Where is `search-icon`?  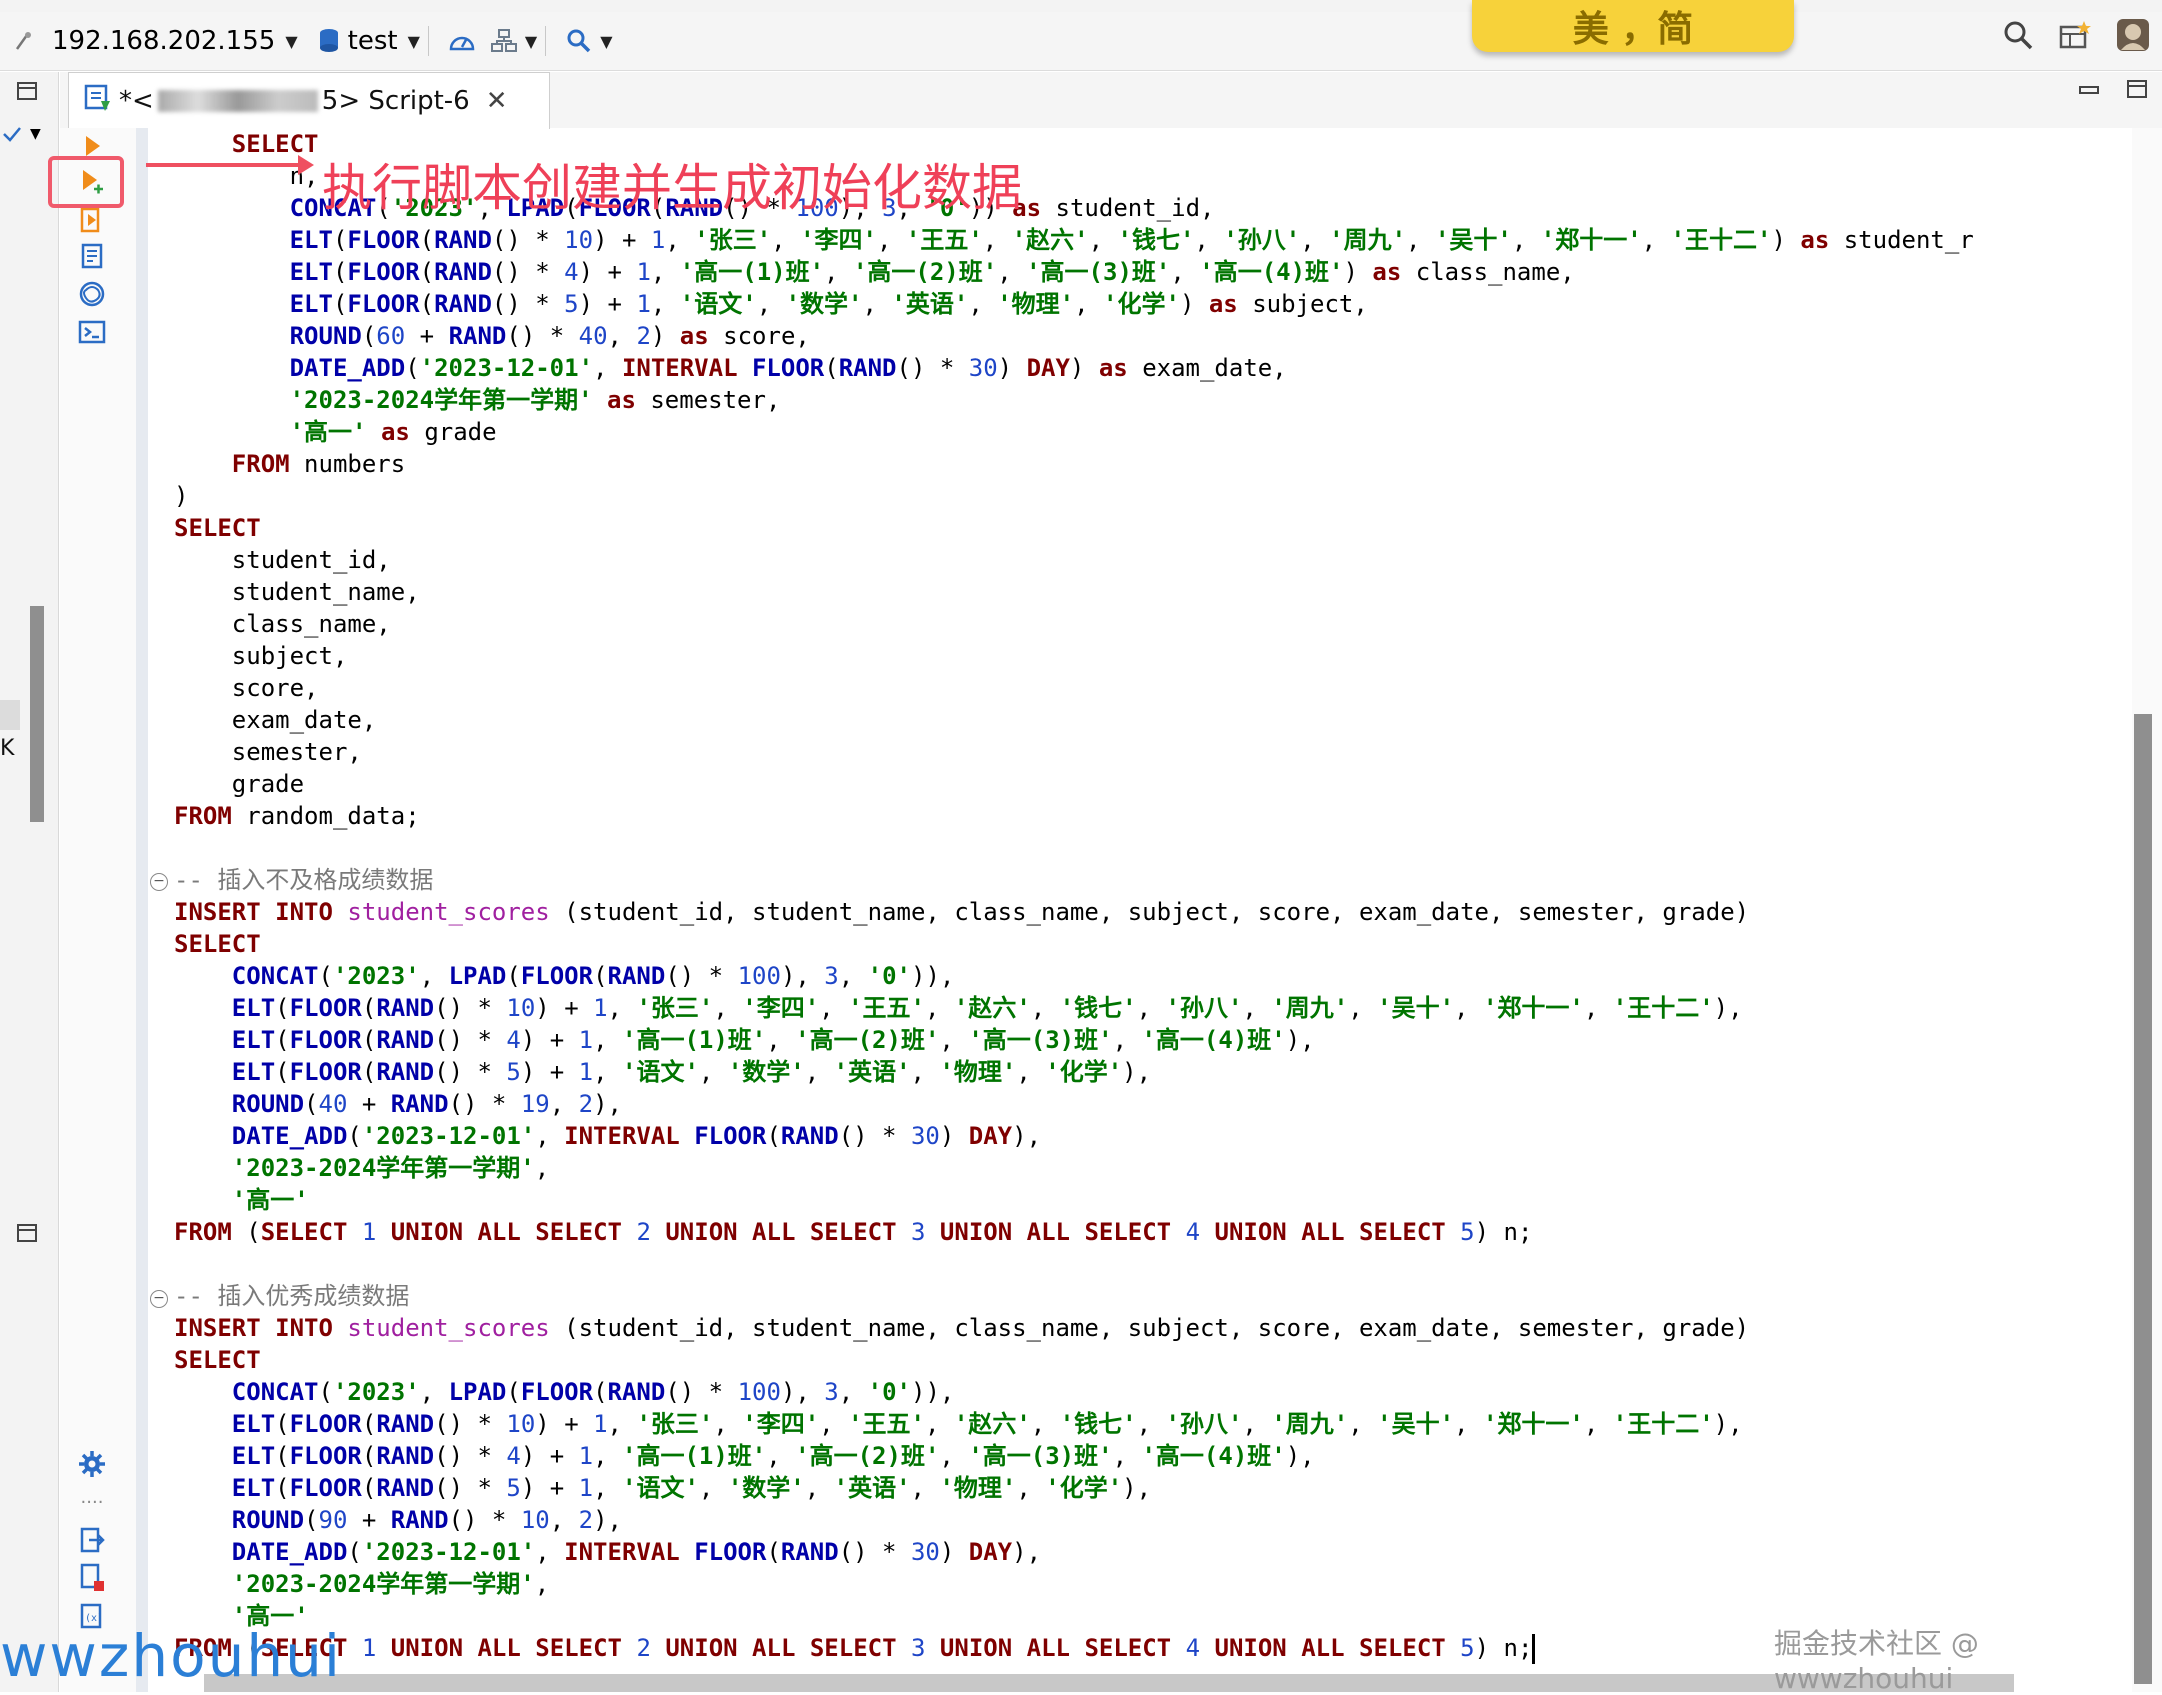
search-icon is located at coordinates (579, 41).